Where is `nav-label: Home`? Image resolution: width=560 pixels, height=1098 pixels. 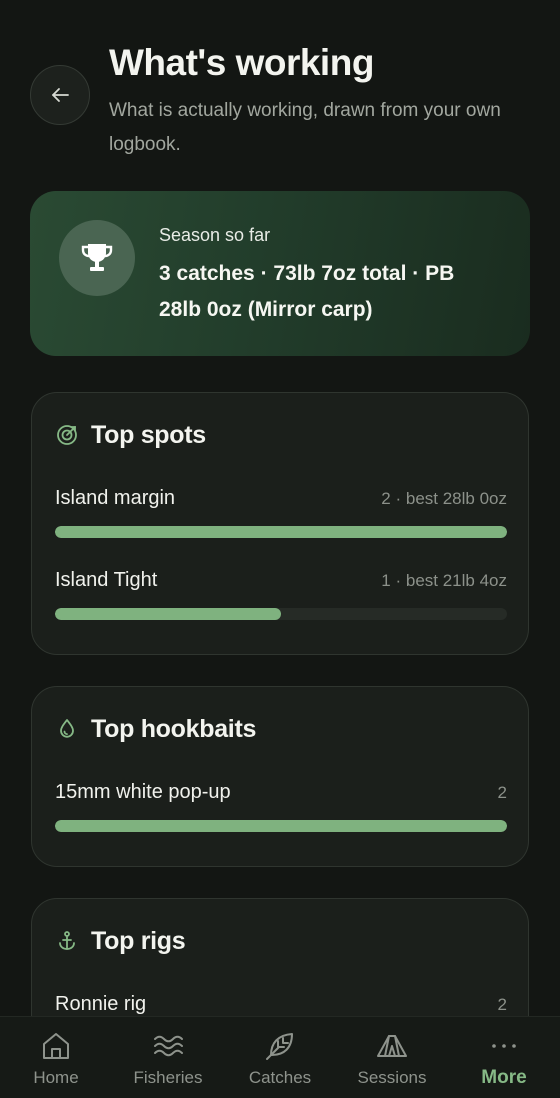 nav-label: Home is located at coordinates (56, 1077).